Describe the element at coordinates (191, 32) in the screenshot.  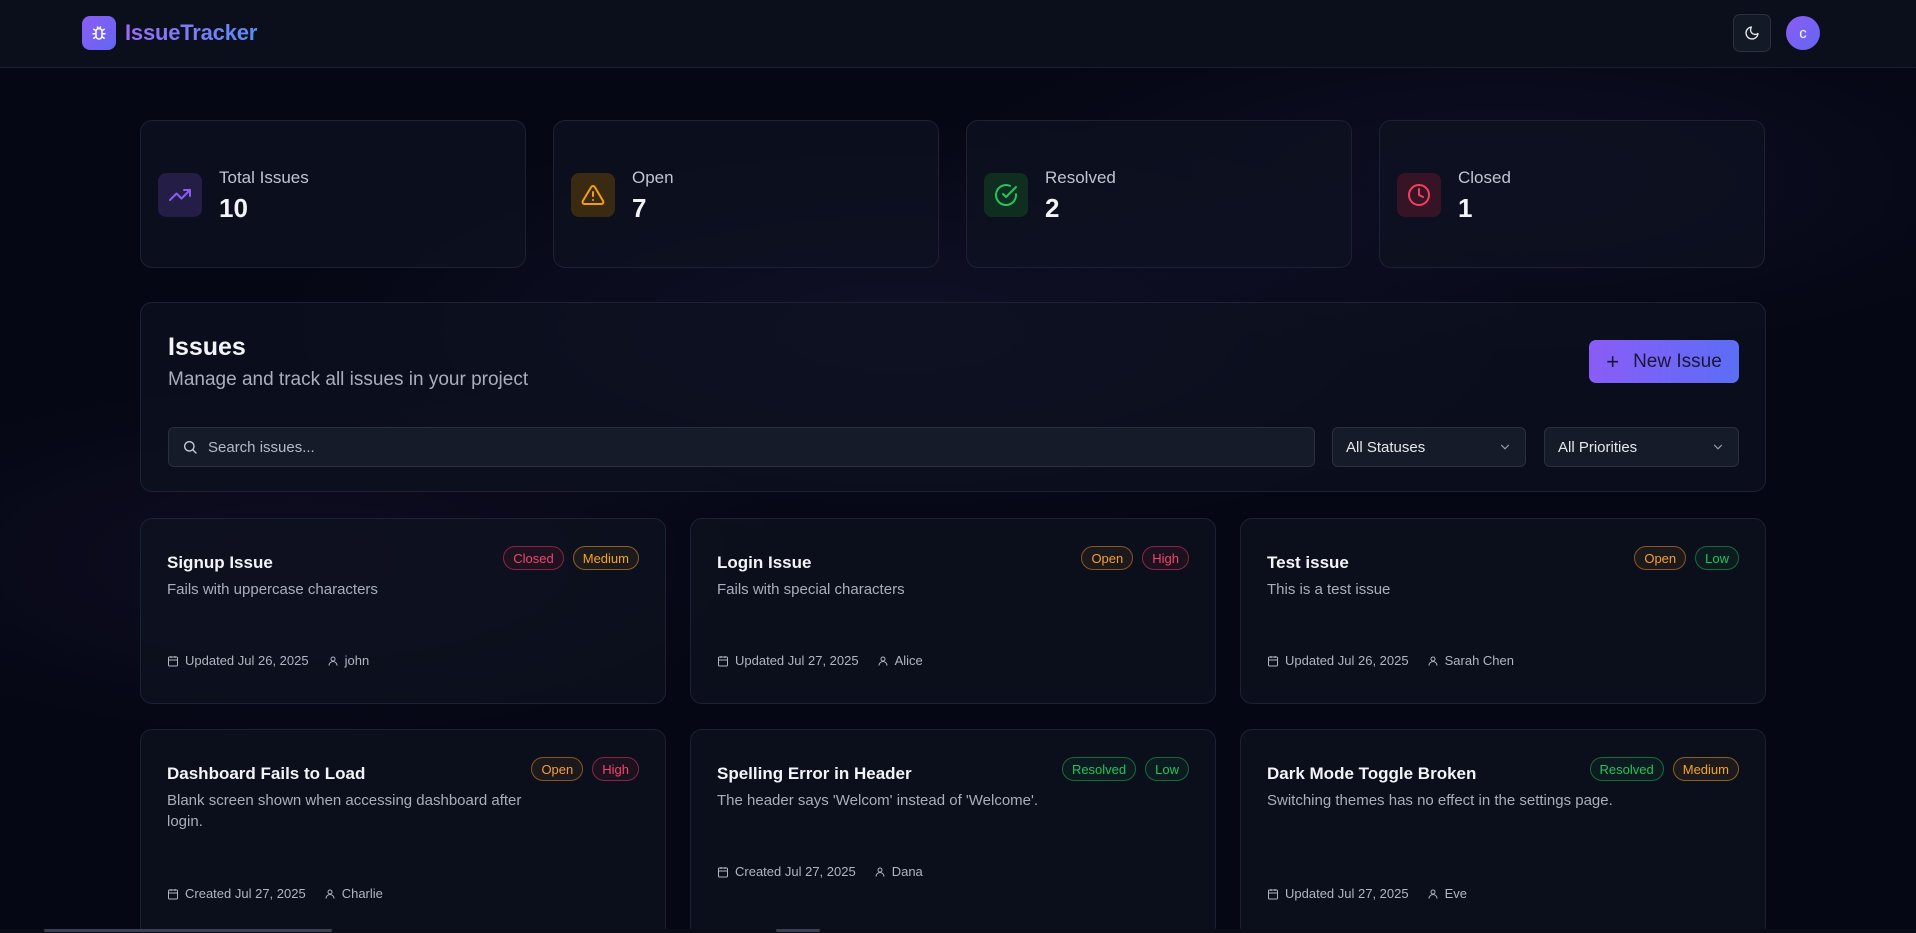
I see `app-title: IssueTracker` at that location.